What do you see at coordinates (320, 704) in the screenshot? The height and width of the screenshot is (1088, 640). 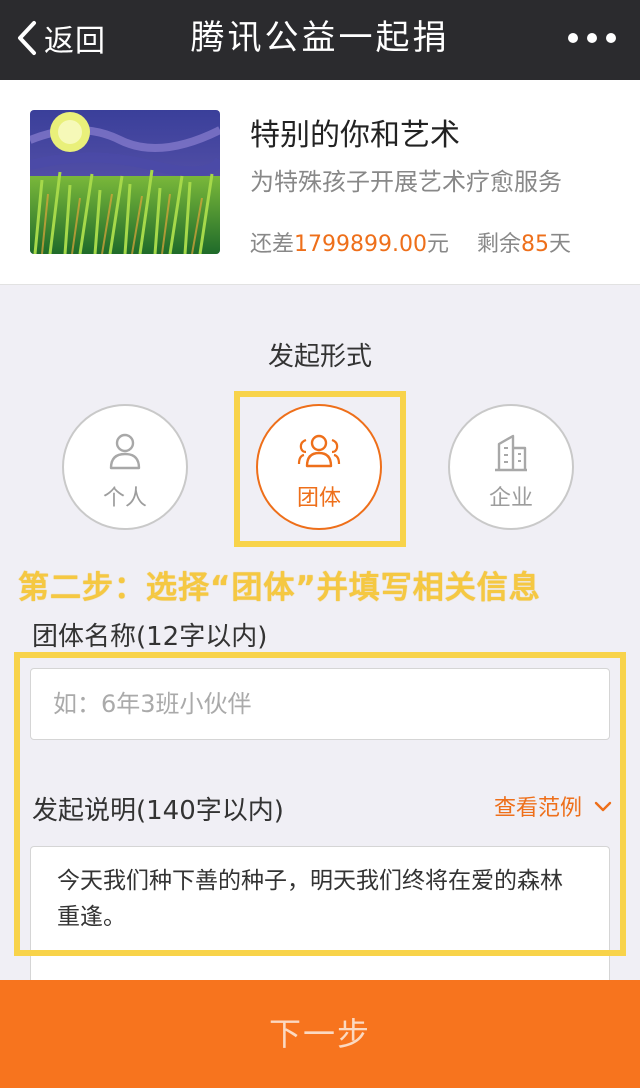 I see `group-name-input` at bounding box center [320, 704].